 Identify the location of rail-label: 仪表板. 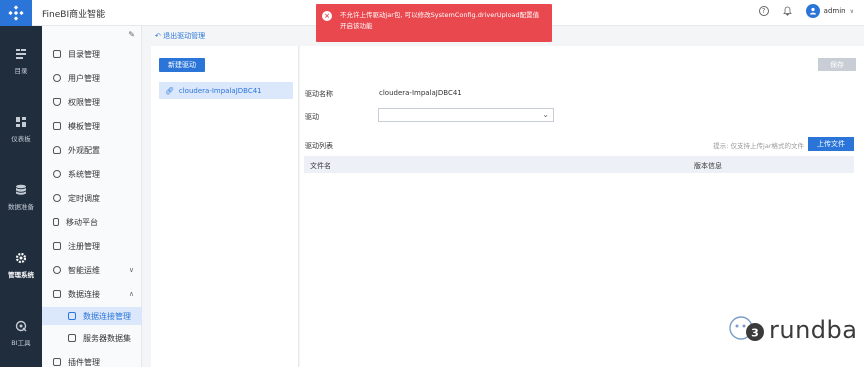
(21, 138).